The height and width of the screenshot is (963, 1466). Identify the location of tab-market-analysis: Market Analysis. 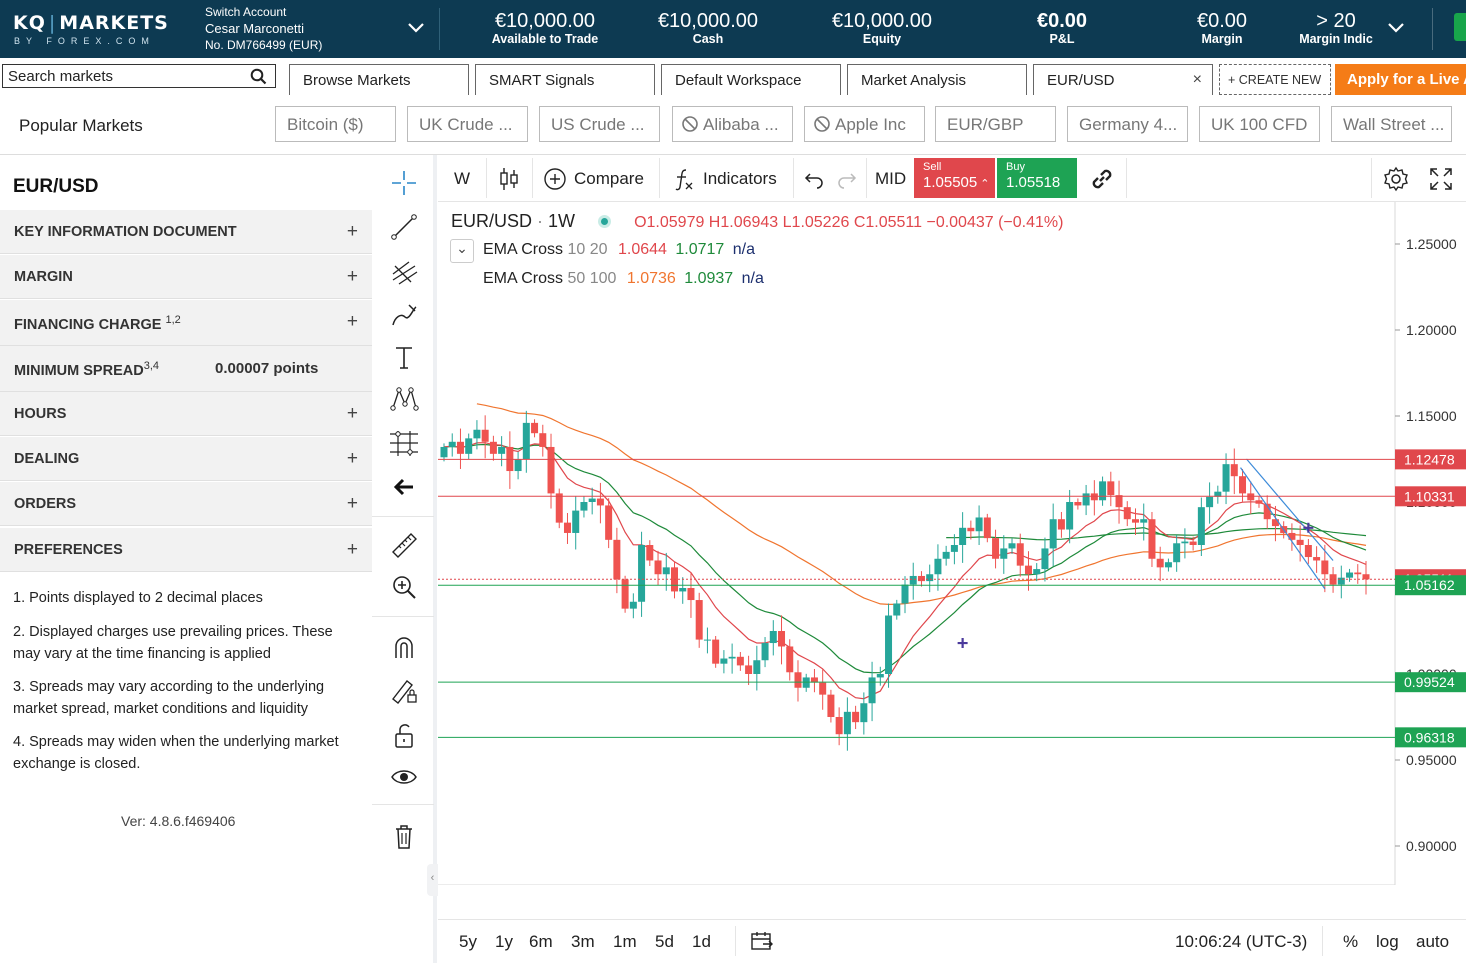
(937, 79).